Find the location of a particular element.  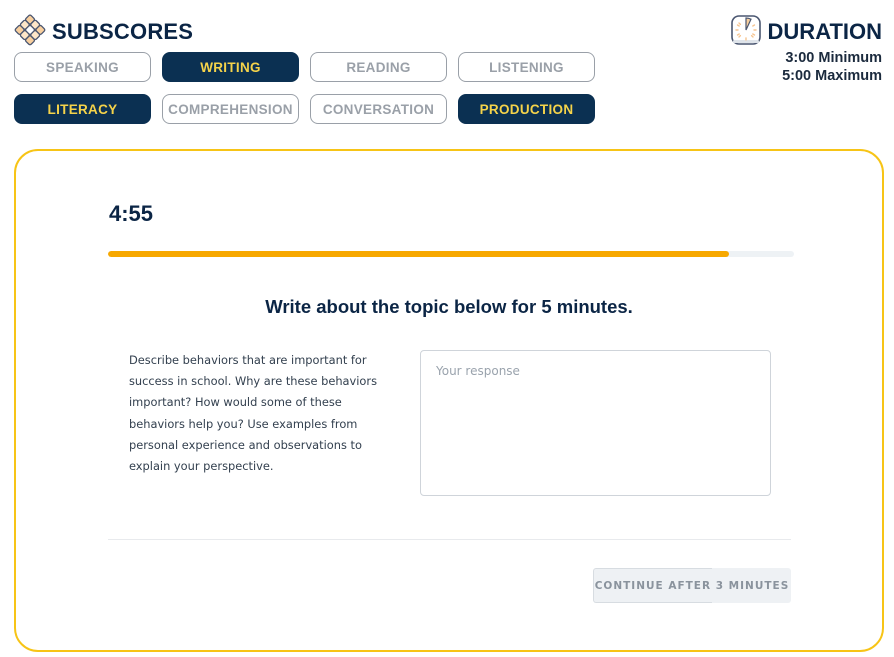

duration-title: DURATION is located at coordinates (824, 31).